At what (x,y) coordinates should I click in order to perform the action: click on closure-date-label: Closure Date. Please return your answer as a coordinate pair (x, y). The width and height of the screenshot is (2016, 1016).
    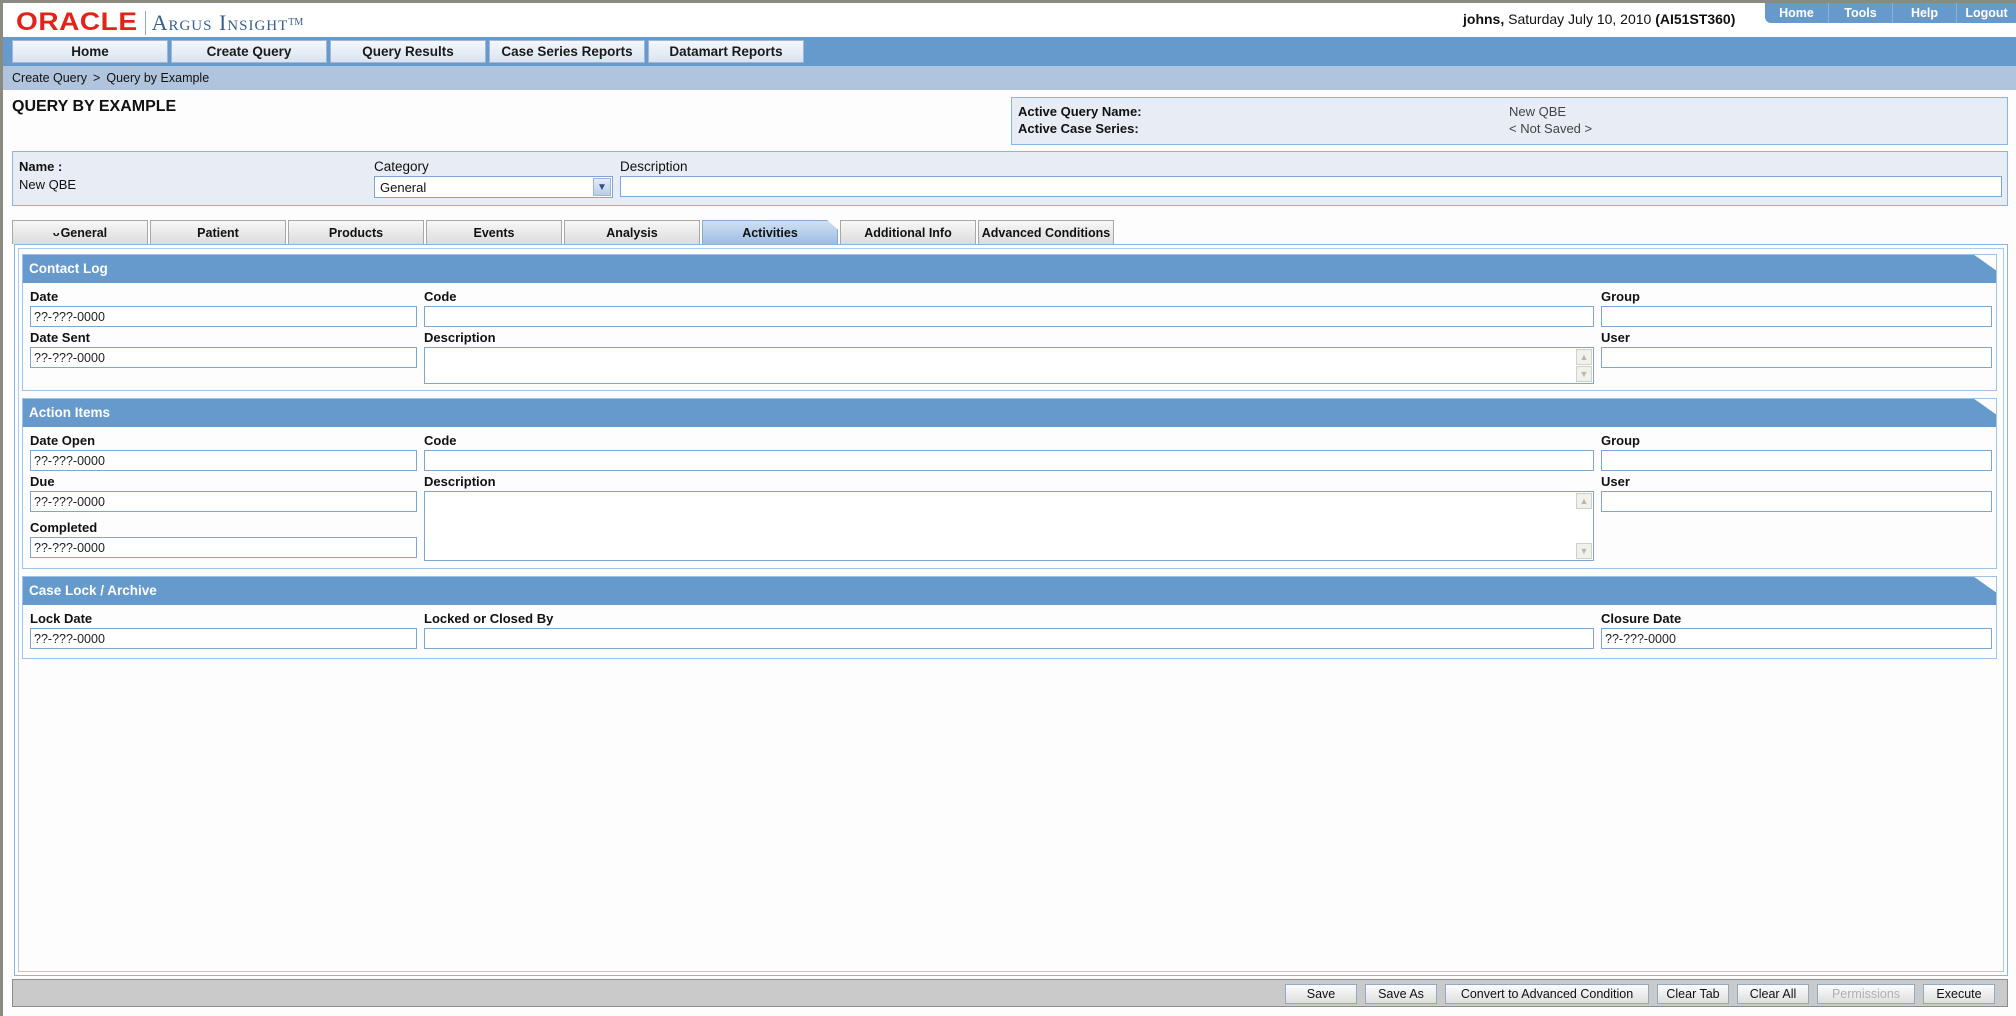
    Looking at the image, I should click on (1641, 618).